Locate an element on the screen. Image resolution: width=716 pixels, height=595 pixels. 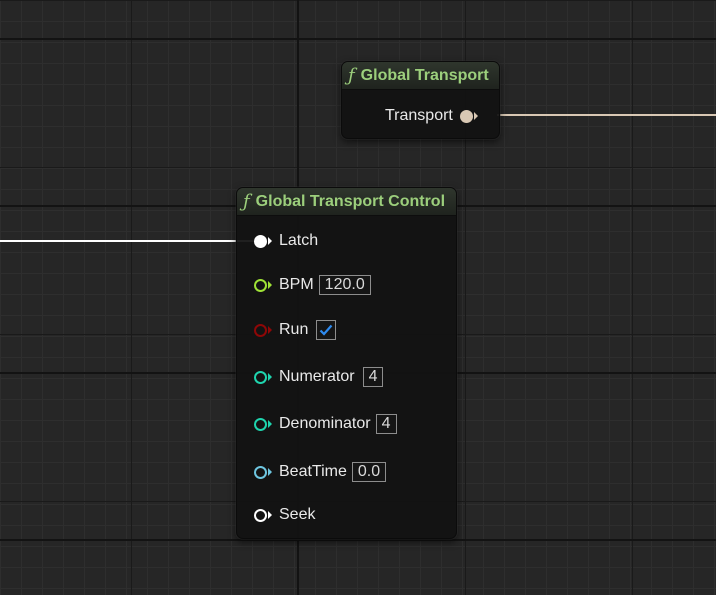
node-header: ƒ Global Transport Control is located at coordinates (346, 202).